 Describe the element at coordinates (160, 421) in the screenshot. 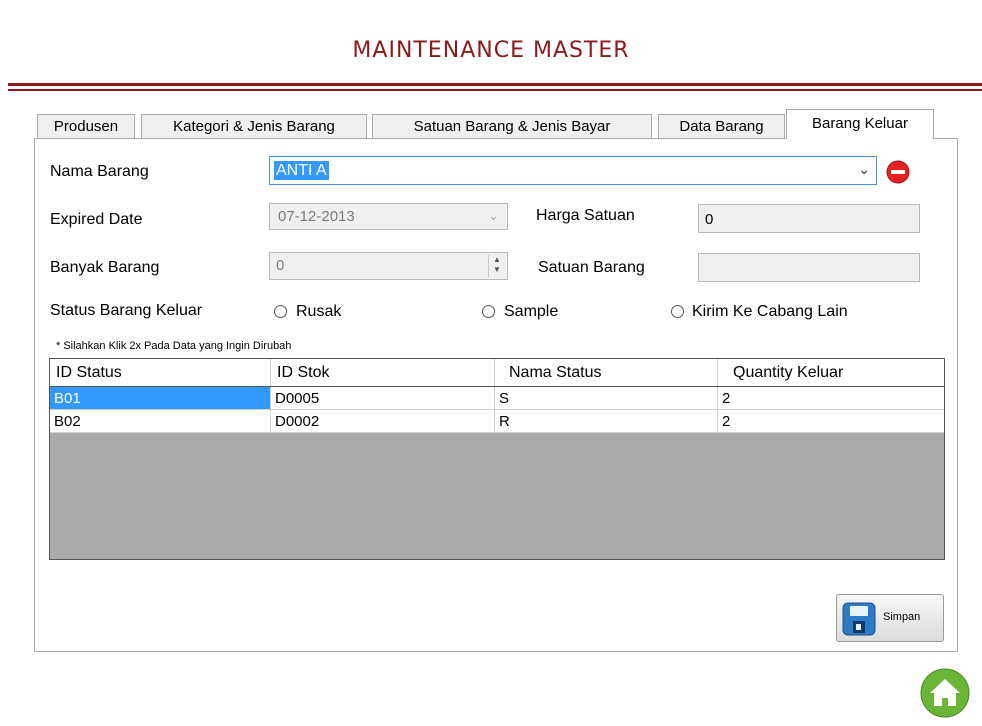

I see `table-cell: B02` at that location.